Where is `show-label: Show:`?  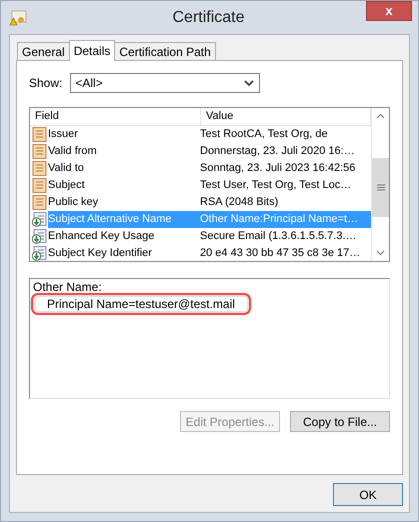
show-label: Show: is located at coordinates (45, 83).